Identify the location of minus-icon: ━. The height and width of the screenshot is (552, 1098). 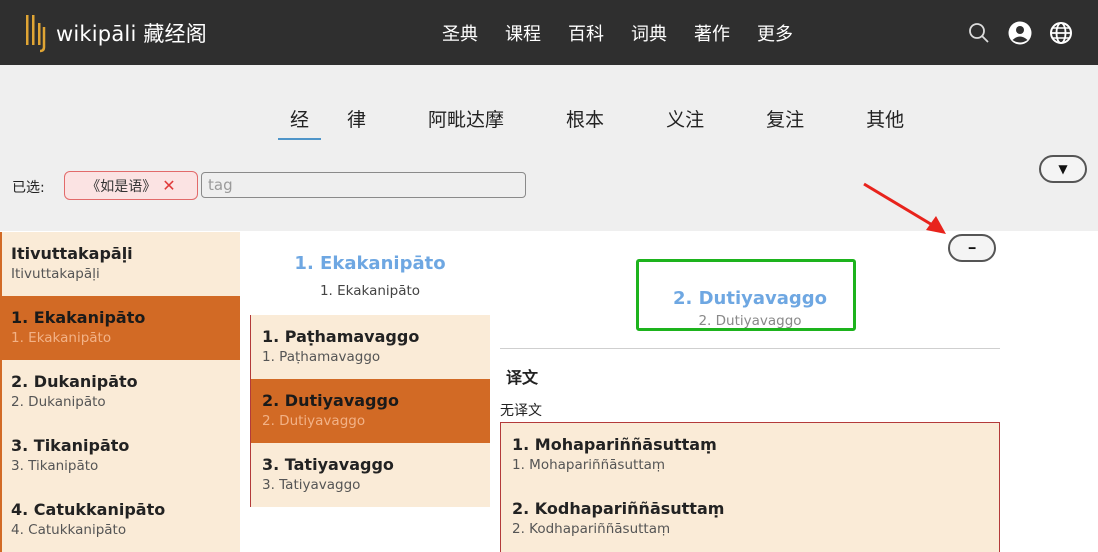
(972, 248).